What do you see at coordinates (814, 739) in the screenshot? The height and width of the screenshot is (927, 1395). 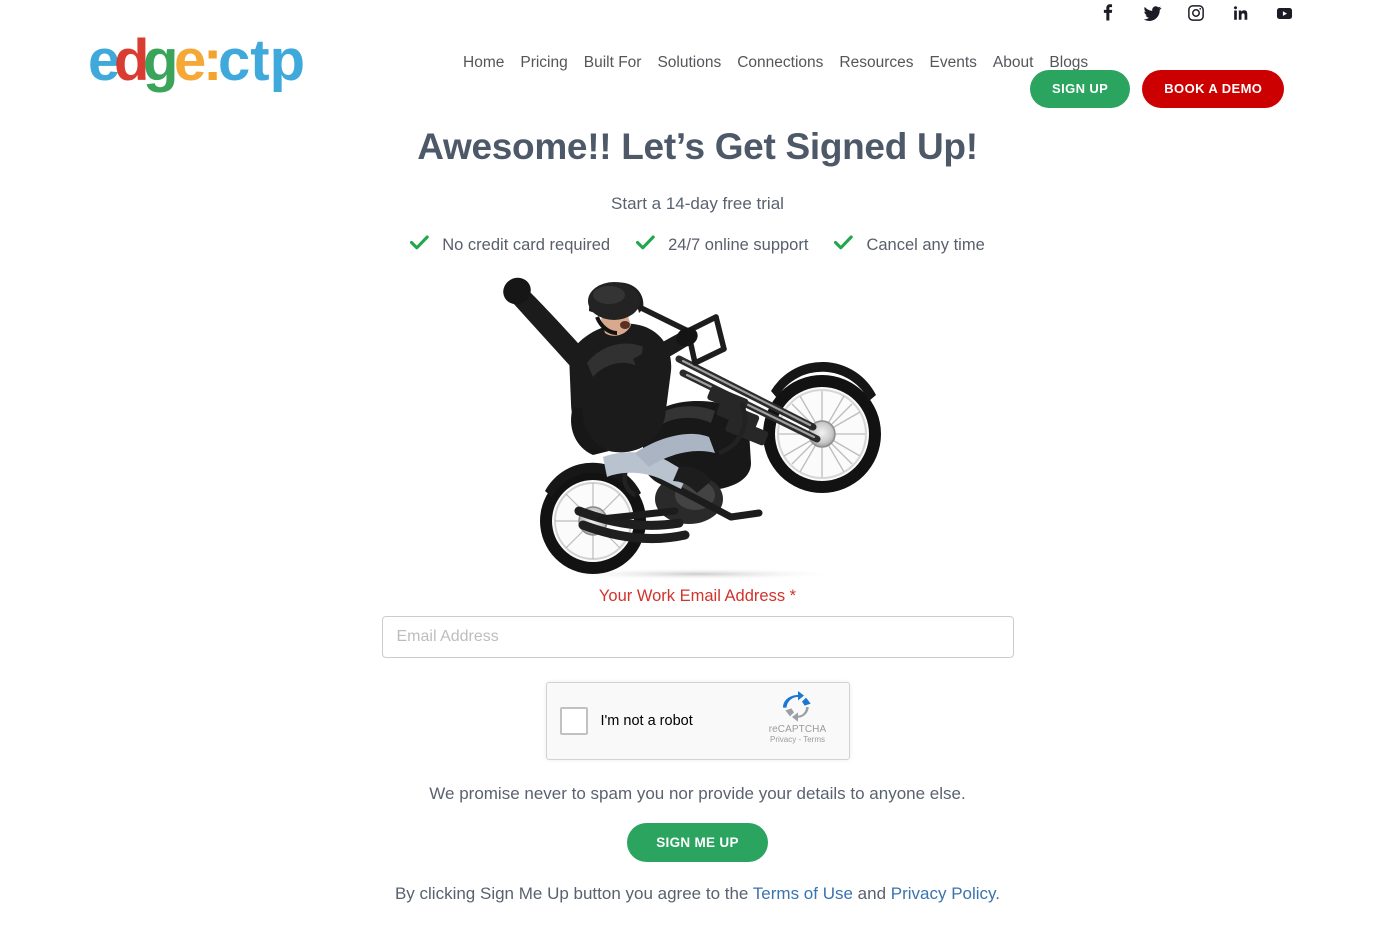 I see `recaptcha-terms-link: Terms` at bounding box center [814, 739].